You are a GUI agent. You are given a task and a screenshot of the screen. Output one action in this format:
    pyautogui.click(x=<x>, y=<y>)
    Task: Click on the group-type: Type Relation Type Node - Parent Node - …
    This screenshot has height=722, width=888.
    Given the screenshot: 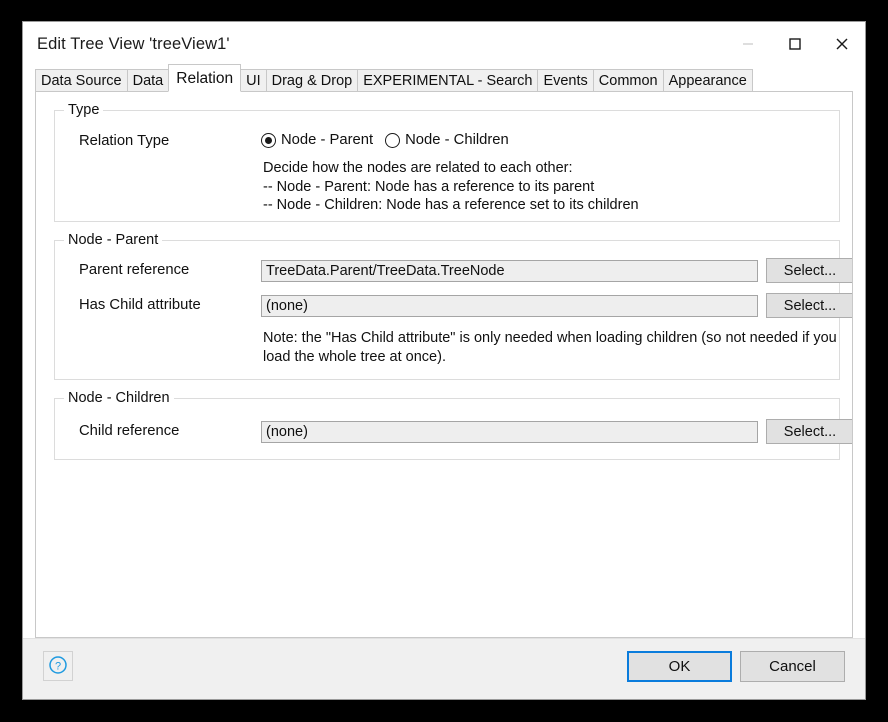 What is the action you would take?
    pyautogui.click(x=447, y=162)
    